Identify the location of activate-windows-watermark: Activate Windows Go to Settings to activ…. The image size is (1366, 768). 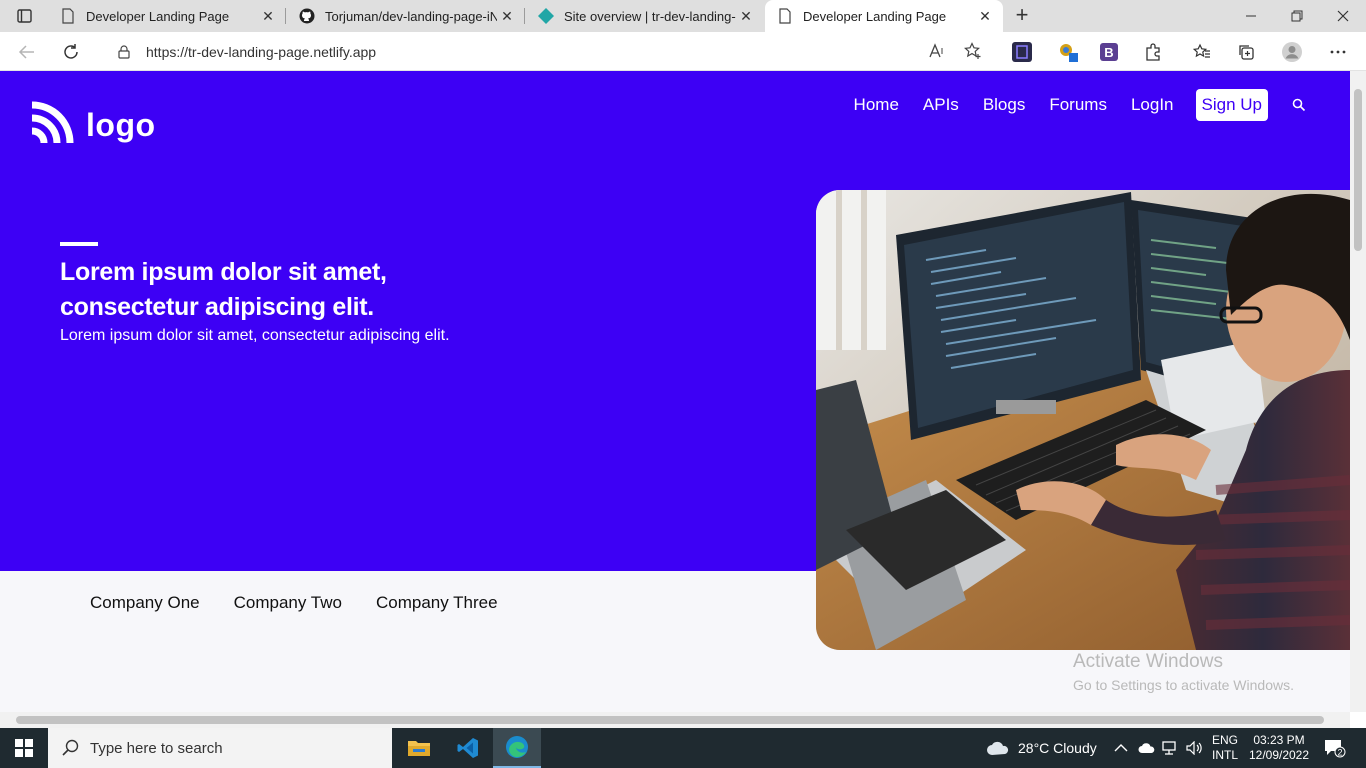
(1183, 672).